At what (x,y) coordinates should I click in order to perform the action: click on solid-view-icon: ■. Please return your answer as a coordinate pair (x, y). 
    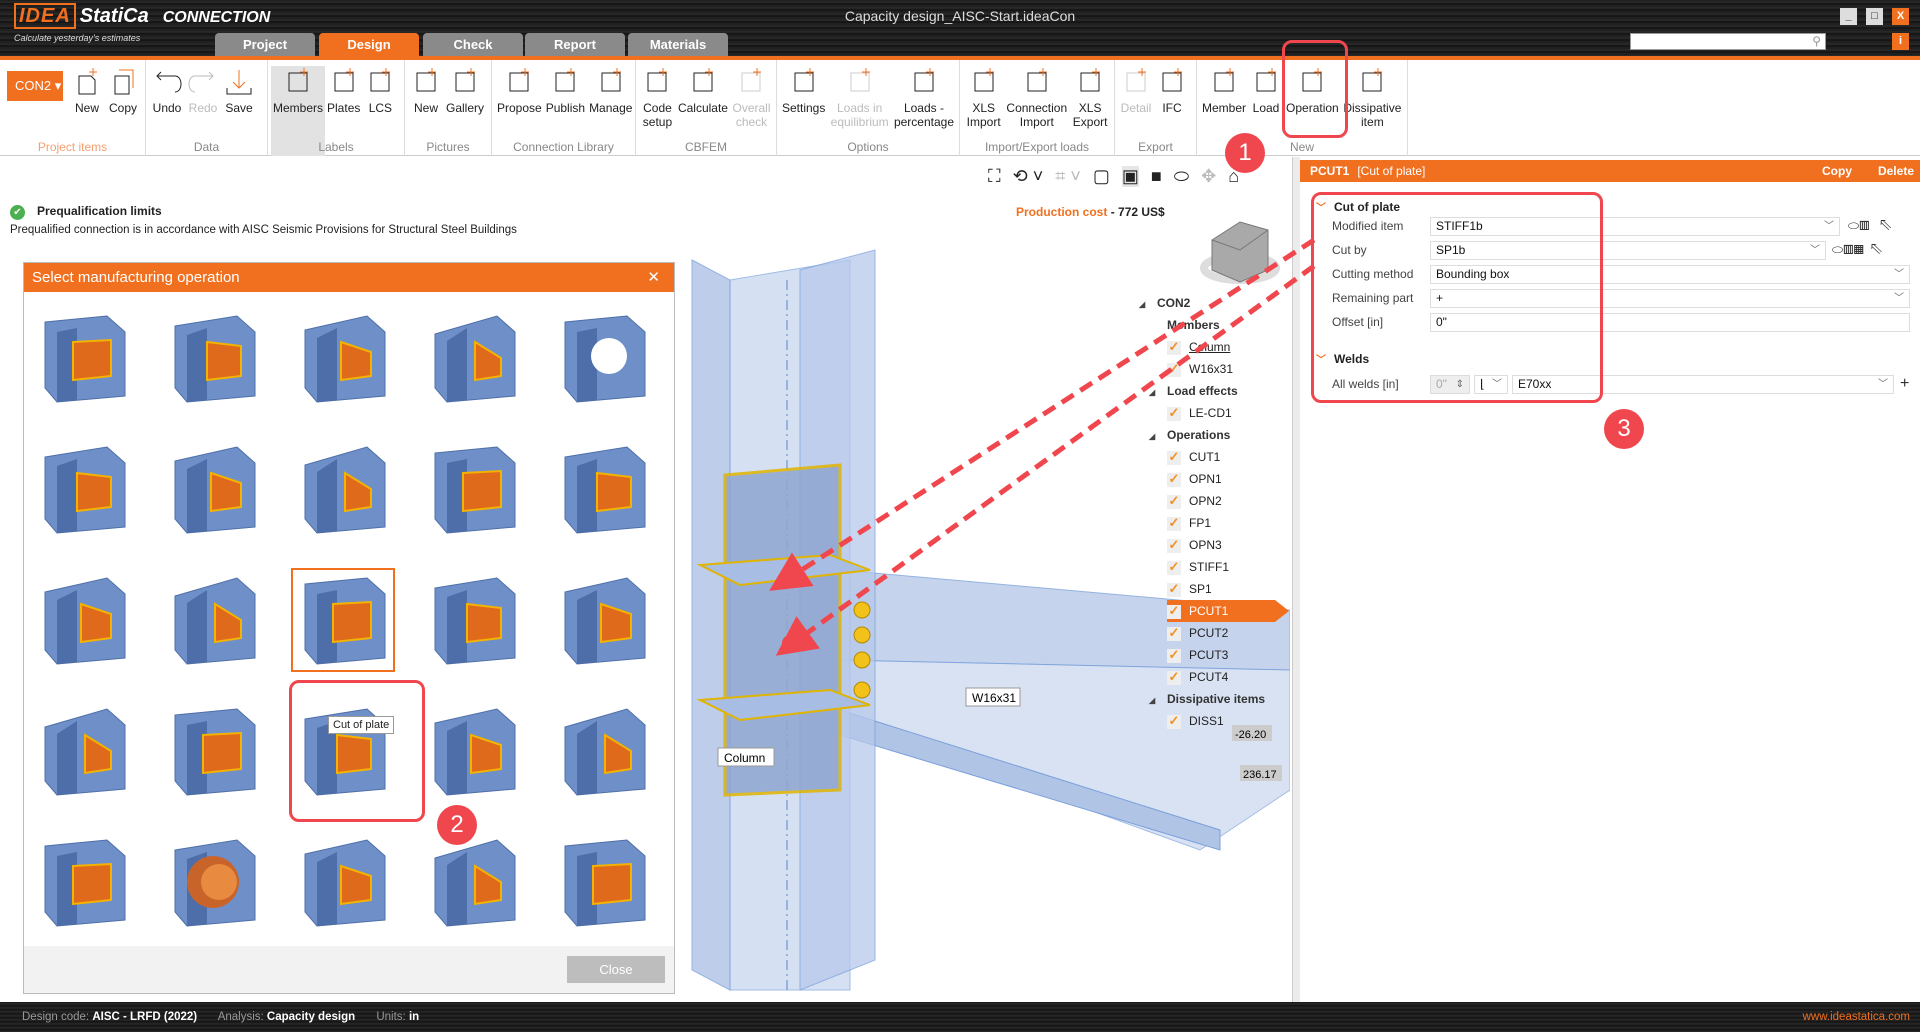
    Looking at the image, I should click on (1156, 176).